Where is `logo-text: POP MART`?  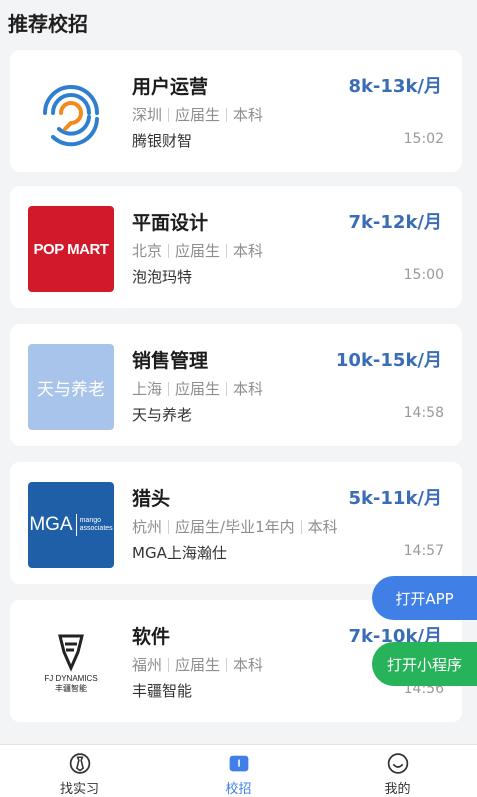
logo-text: POP MART is located at coordinates (71, 249).